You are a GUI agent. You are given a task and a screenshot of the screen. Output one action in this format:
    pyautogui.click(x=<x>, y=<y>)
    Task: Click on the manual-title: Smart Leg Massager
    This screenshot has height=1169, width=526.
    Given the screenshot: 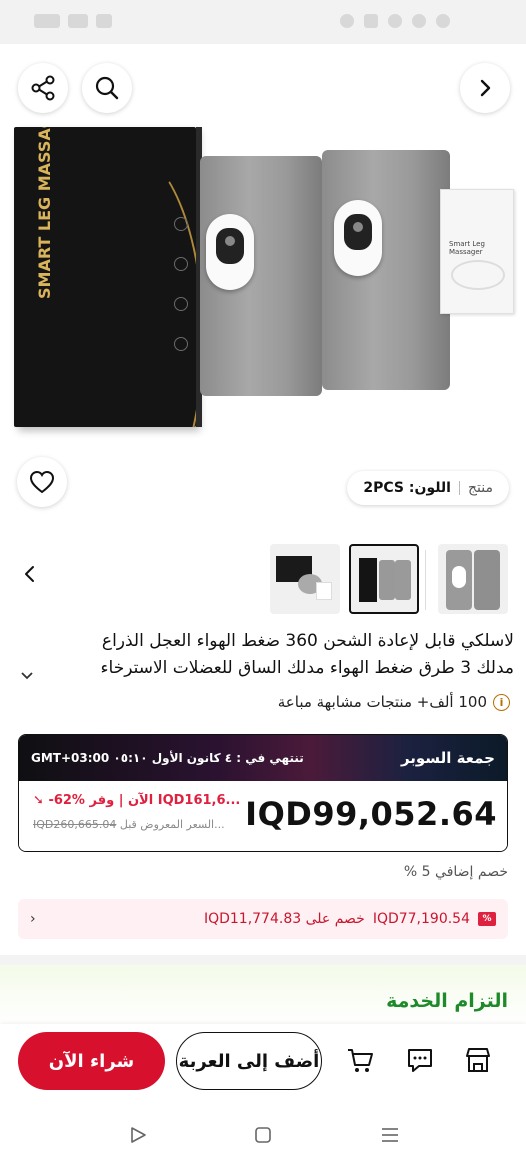 What is the action you would take?
    pyautogui.click(x=467, y=248)
    